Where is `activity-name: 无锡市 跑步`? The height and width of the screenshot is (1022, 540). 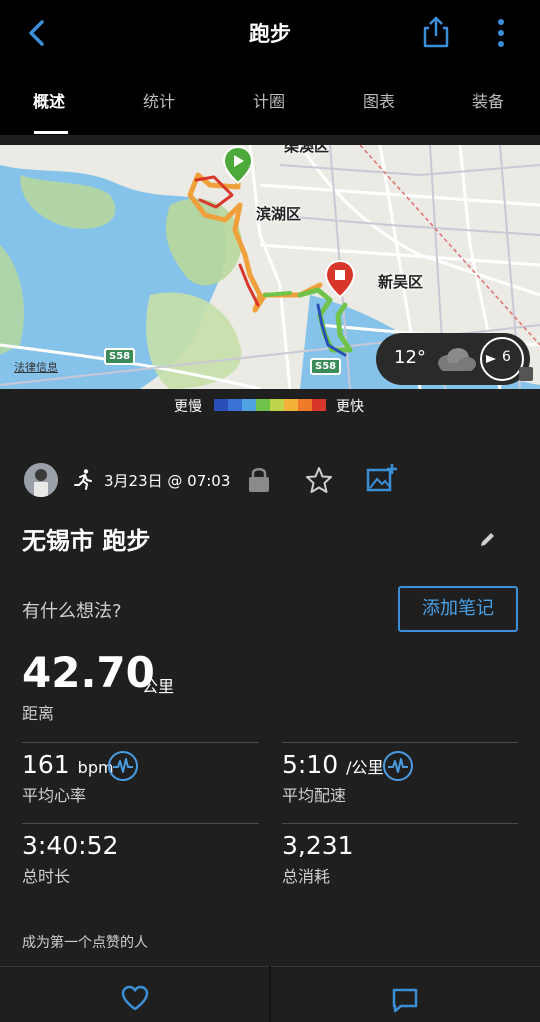 activity-name: 无锡市 跑步 is located at coordinates (86, 541).